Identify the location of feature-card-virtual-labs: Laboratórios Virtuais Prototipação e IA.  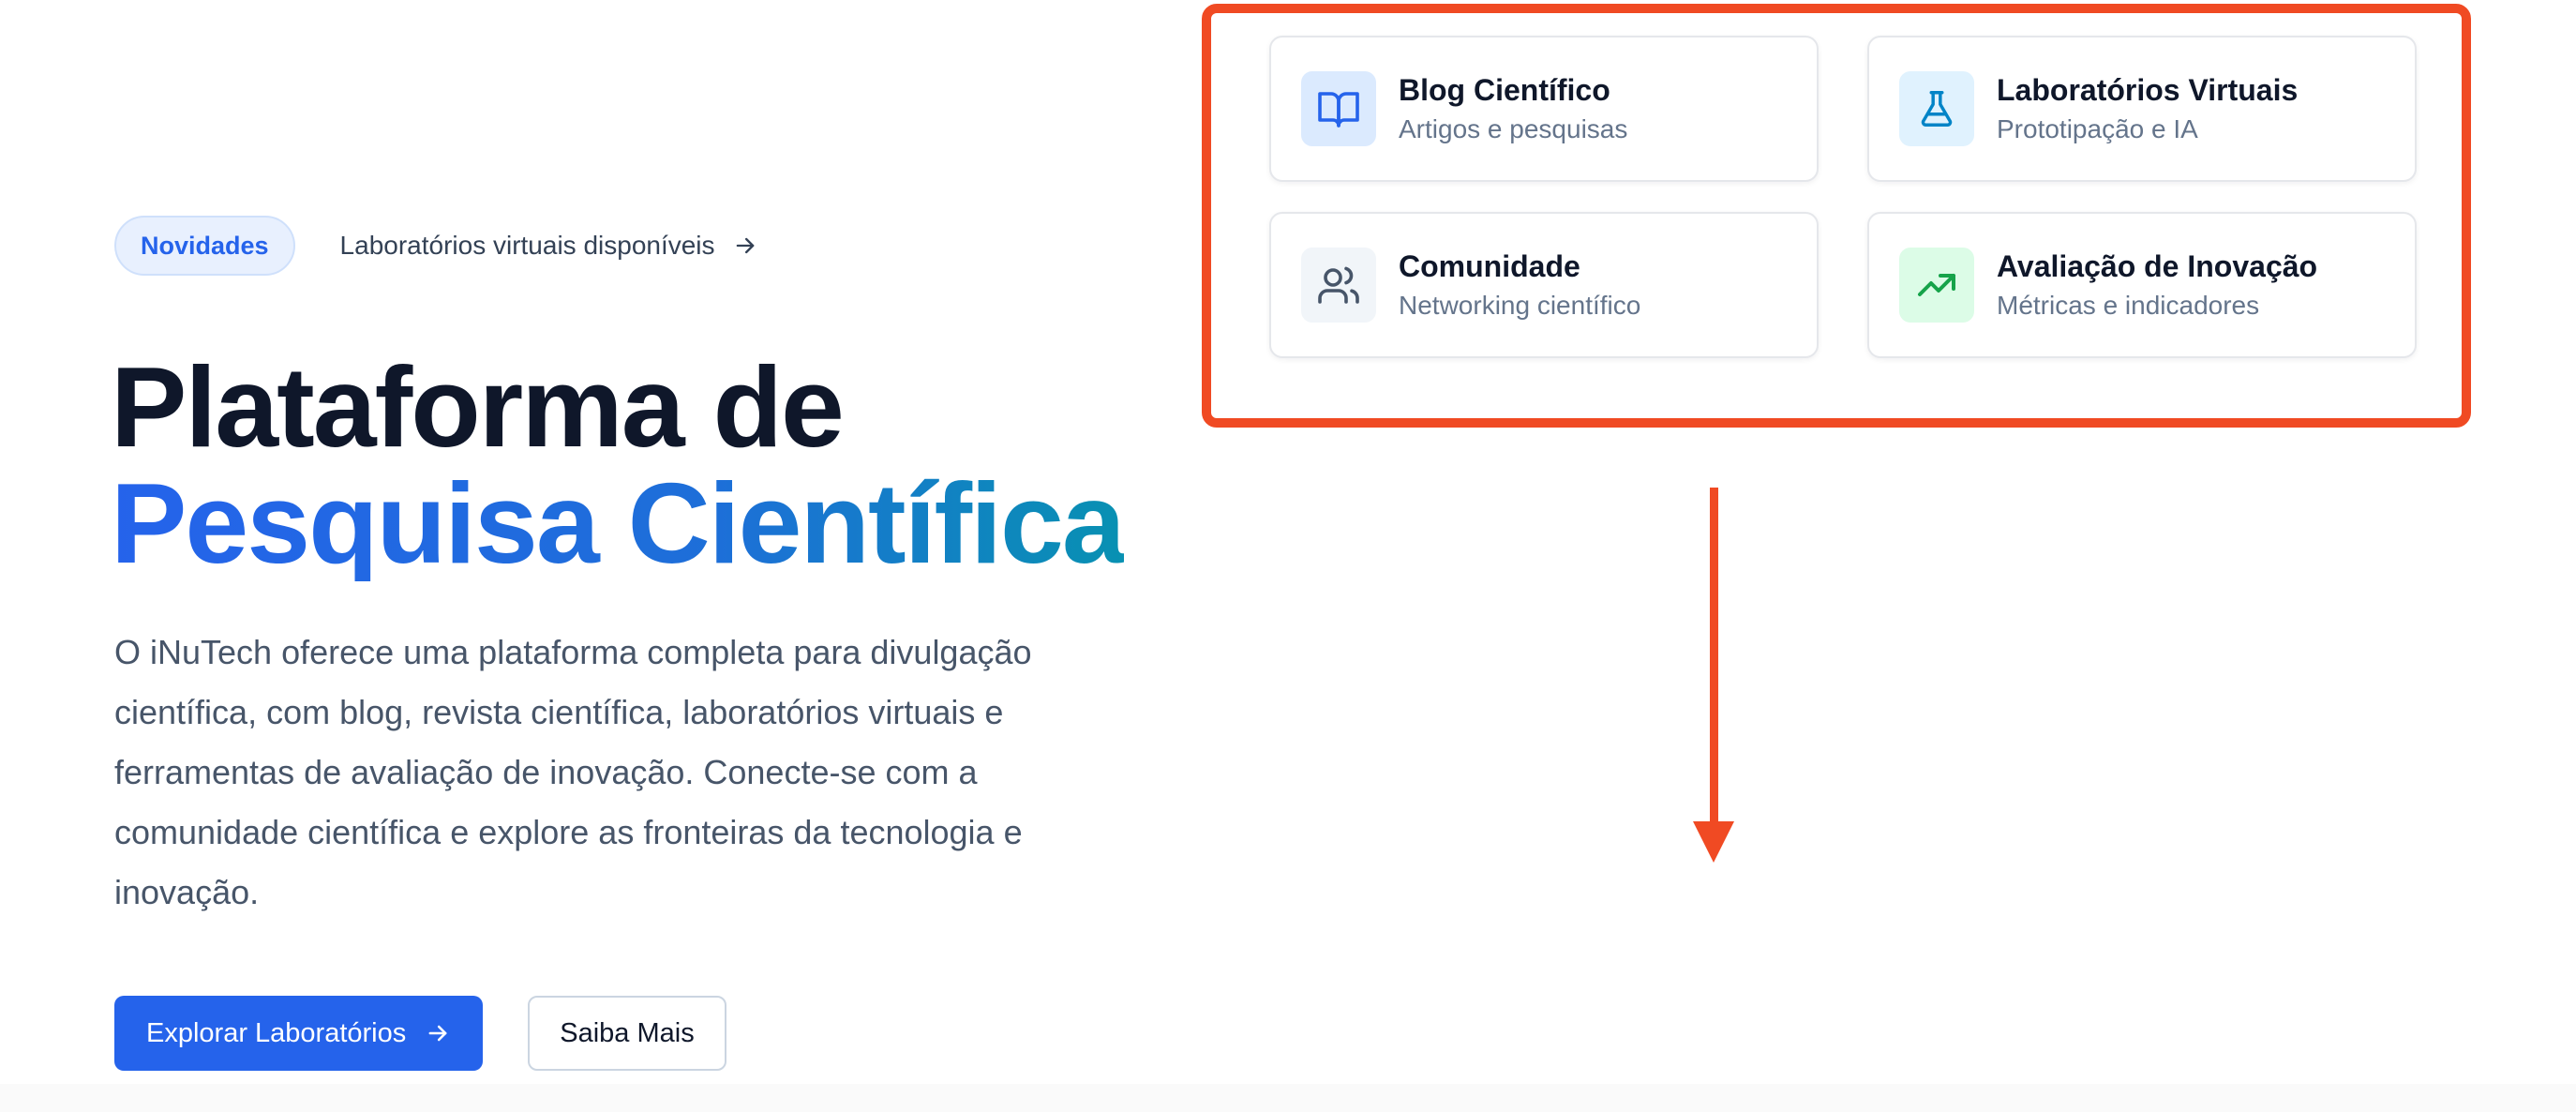
(2142, 109).